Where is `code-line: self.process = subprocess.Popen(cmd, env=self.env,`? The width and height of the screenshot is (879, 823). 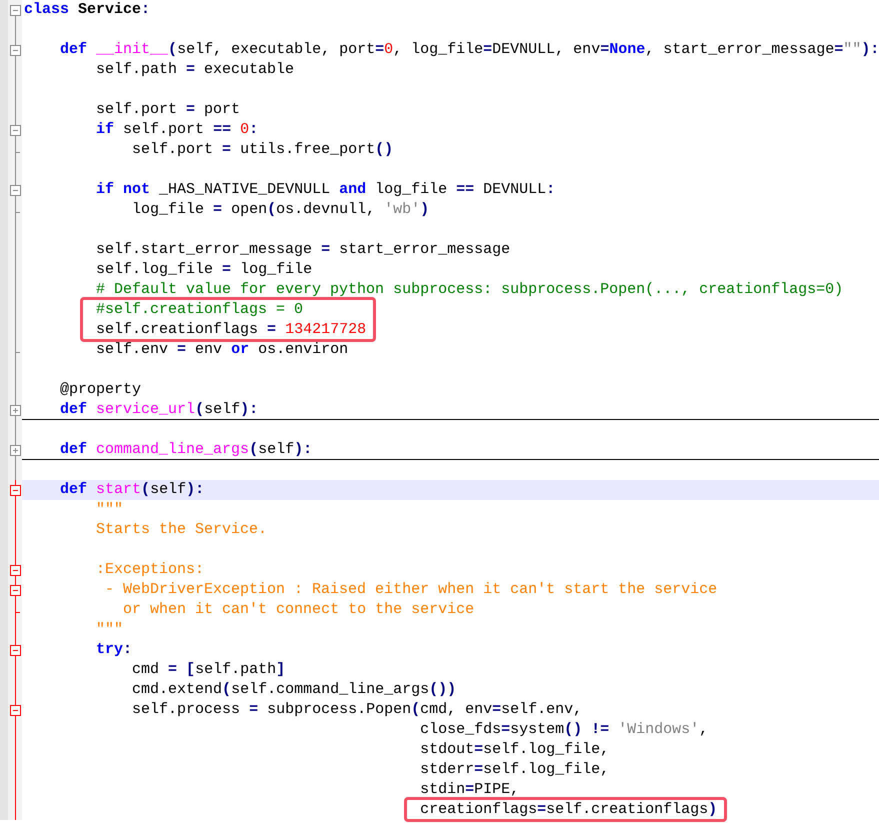
code-line: self.process = subprocess.Popen(cmd, env=self.env, is located at coordinates (357, 709).